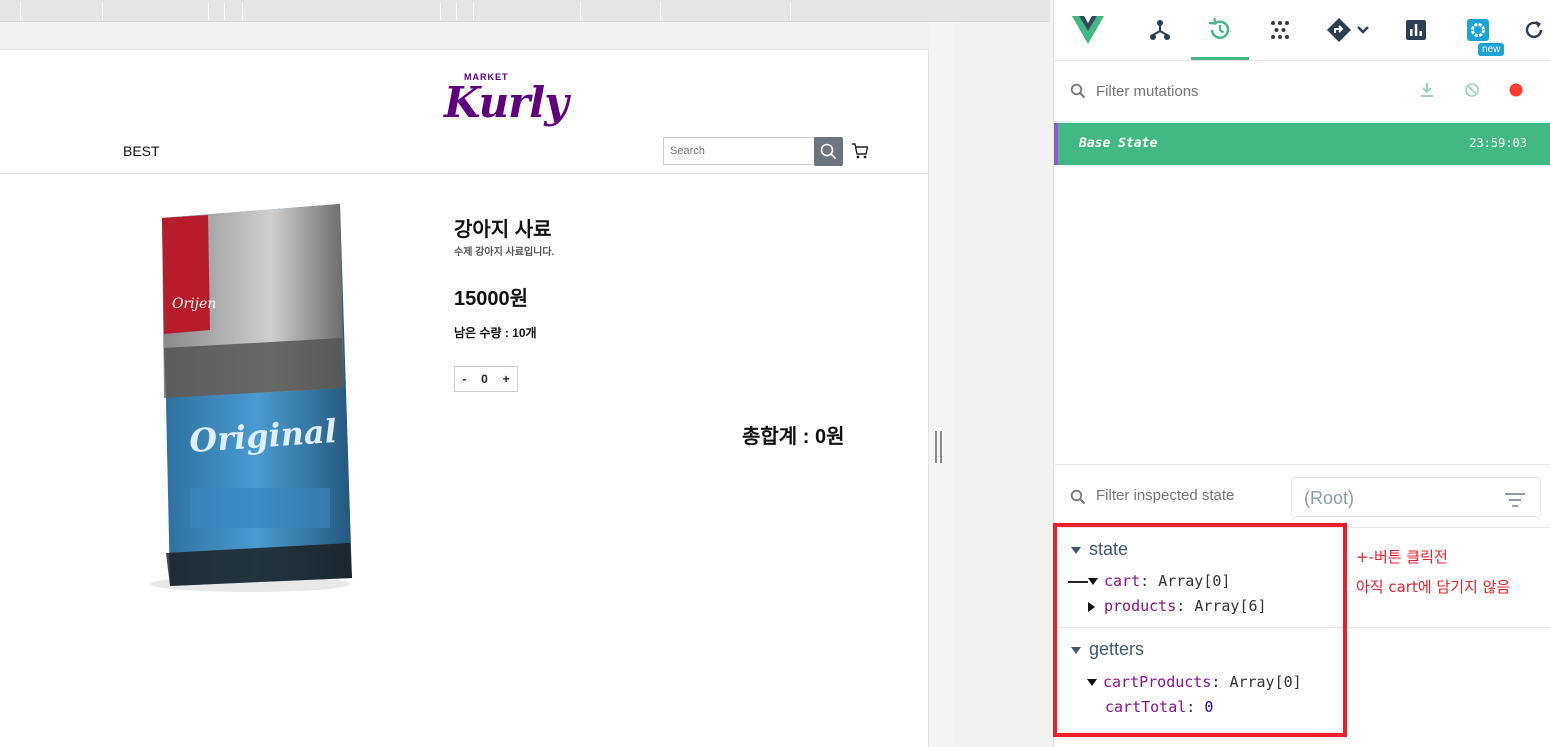  I want to click on vuex-history-tab-icon, so click(1220, 30).